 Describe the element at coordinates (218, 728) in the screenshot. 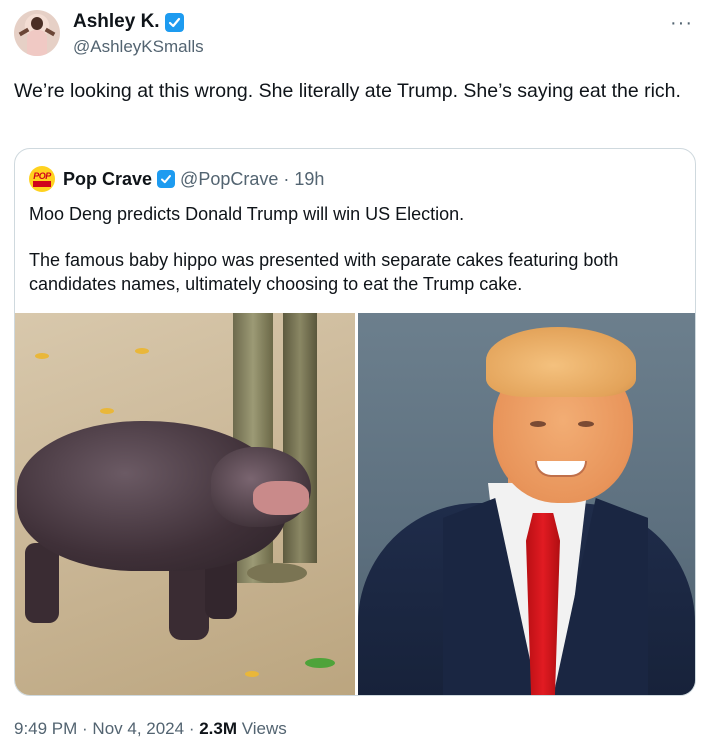

I see `views-count: 2.3M` at that location.